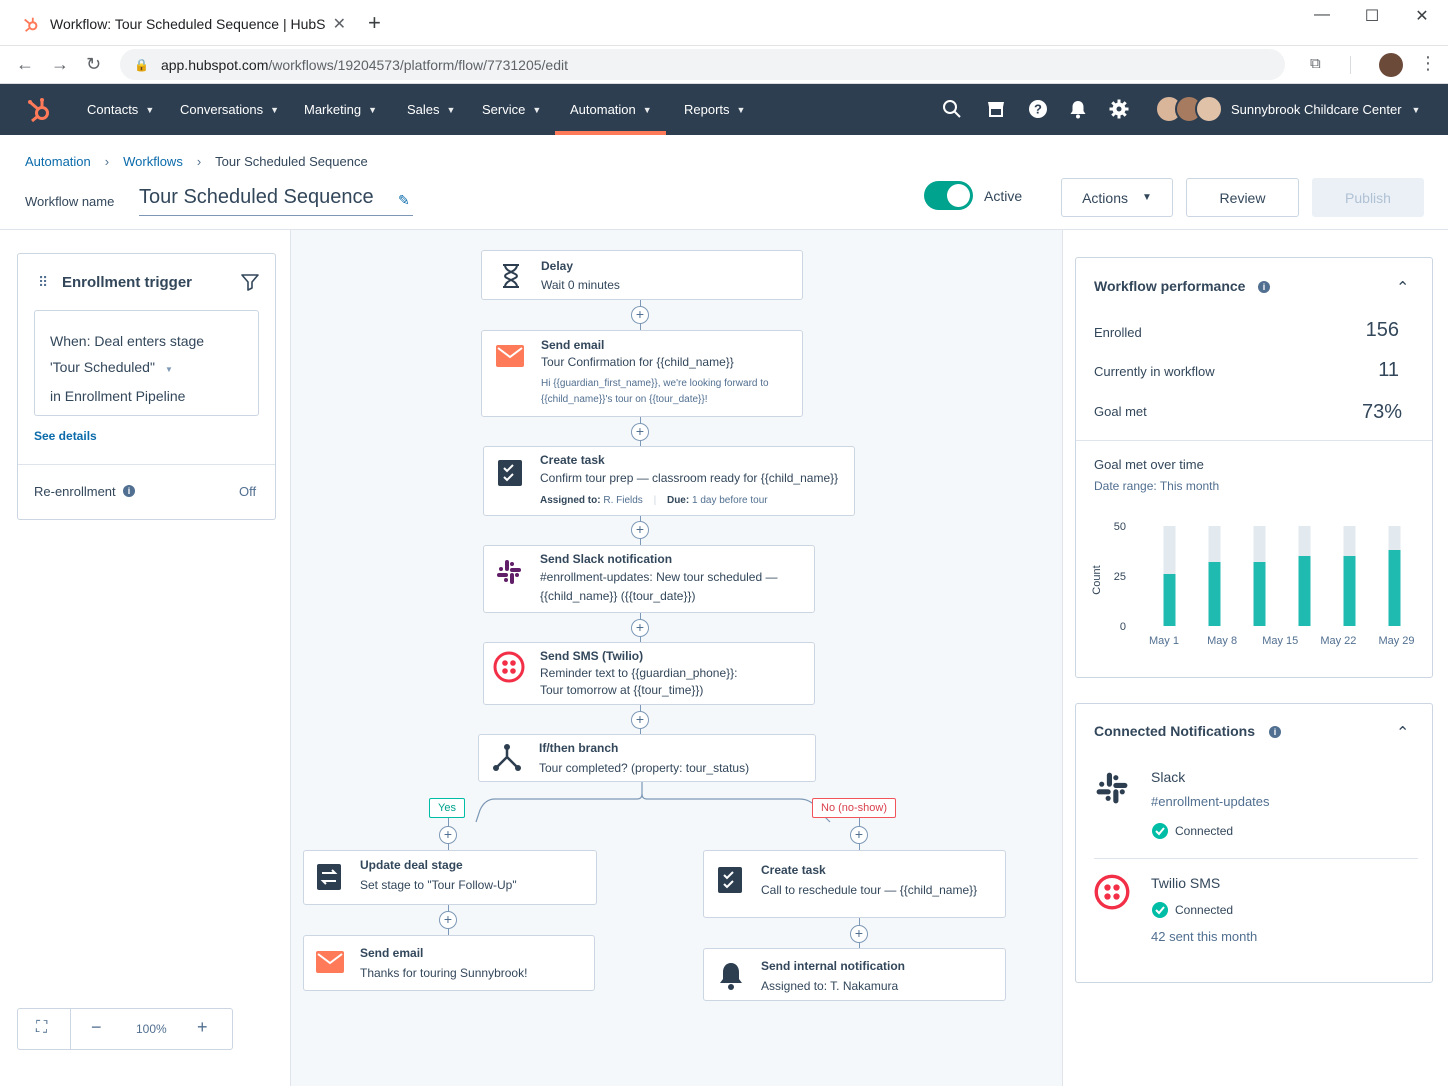 This screenshot has height=1086, width=1448. Describe the element at coordinates (431, 109) in the screenshot. I see `nav-sales: Sales ▼` at that location.